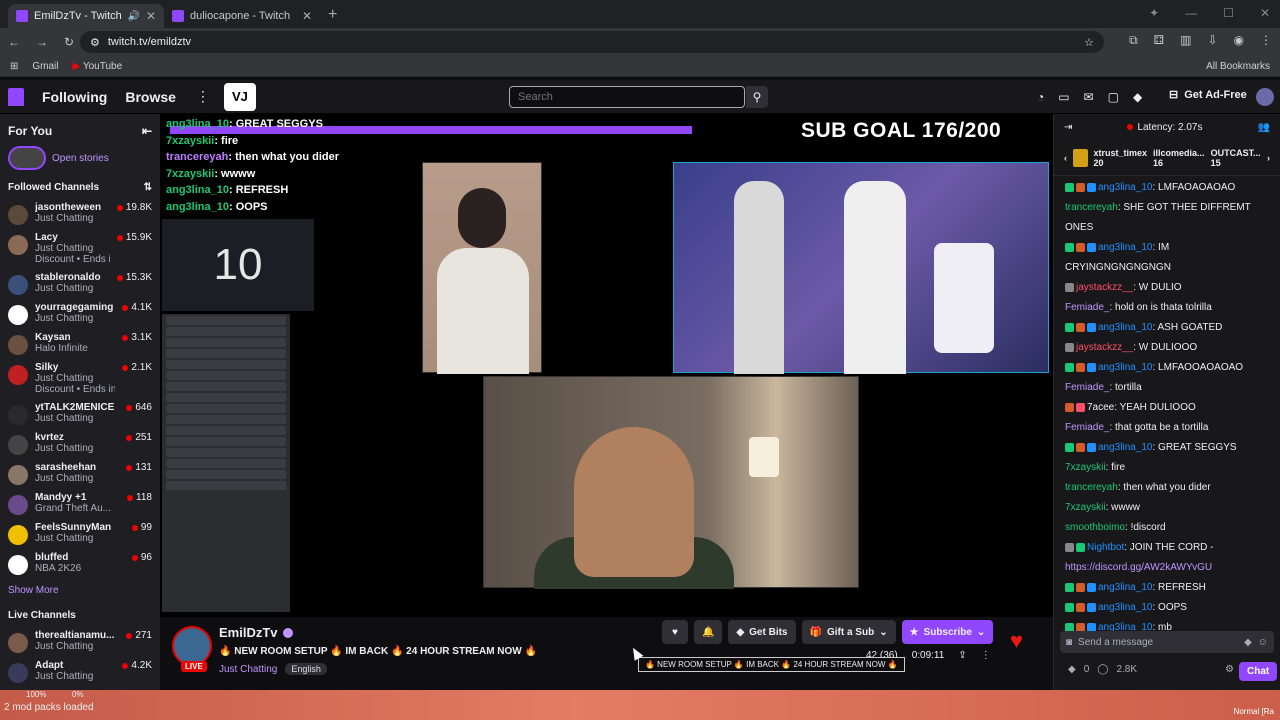 The height and width of the screenshot is (720, 1280). What do you see at coordinates (1268, 158) in the screenshot?
I see `chevron-right-icon: ›` at bounding box center [1268, 158].